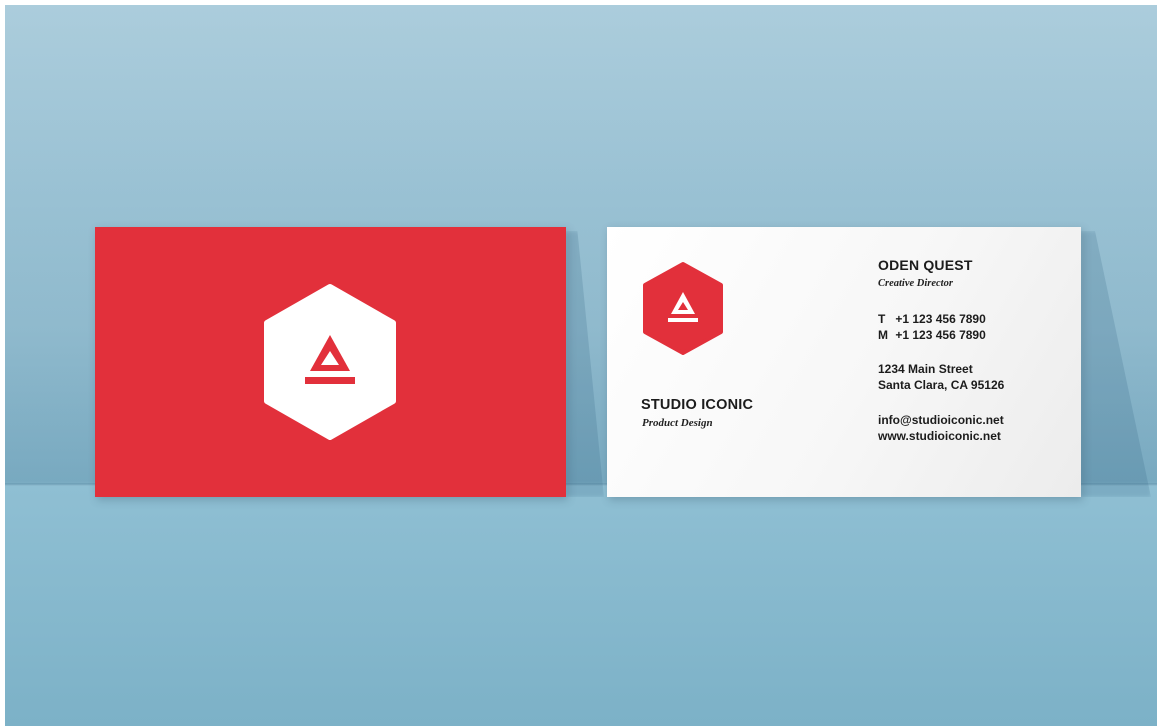 The height and width of the screenshot is (726, 1157). What do you see at coordinates (940, 319) in the screenshot?
I see `phone-t-number: +1 123 456 7890` at bounding box center [940, 319].